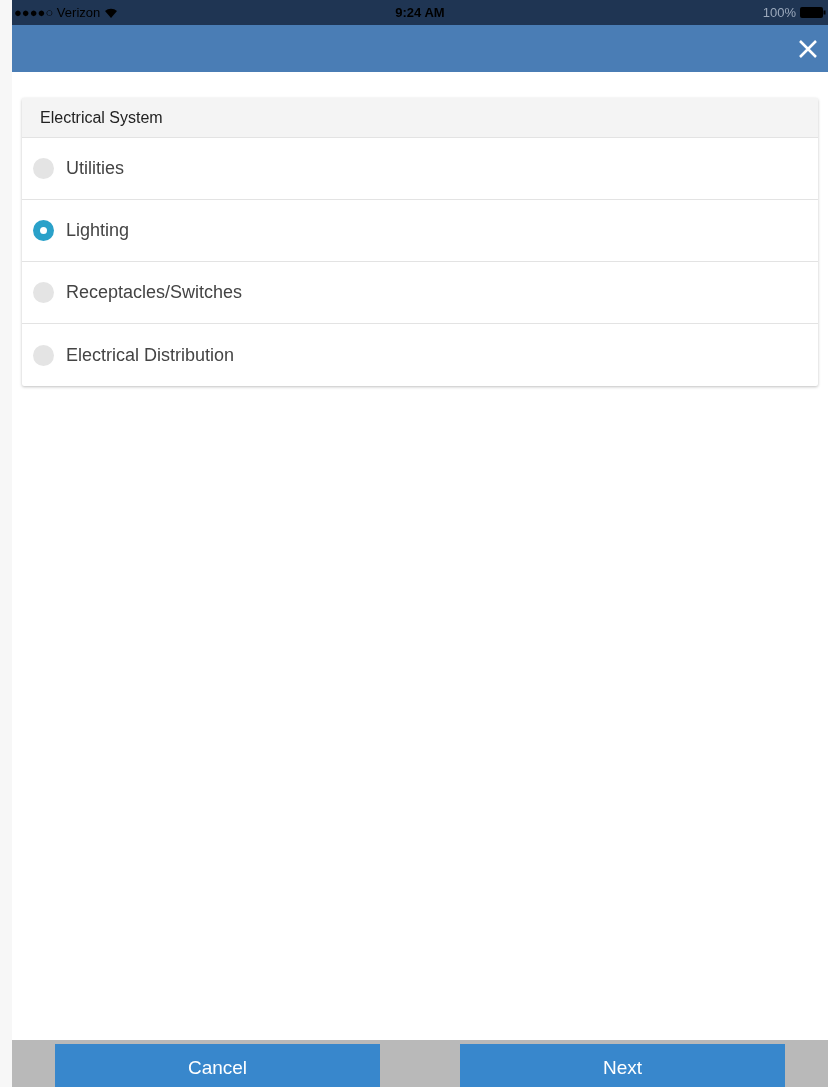  What do you see at coordinates (217, 1065) in the screenshot?
I see `action-button: Cancel` at bounding box center [217, 1065].